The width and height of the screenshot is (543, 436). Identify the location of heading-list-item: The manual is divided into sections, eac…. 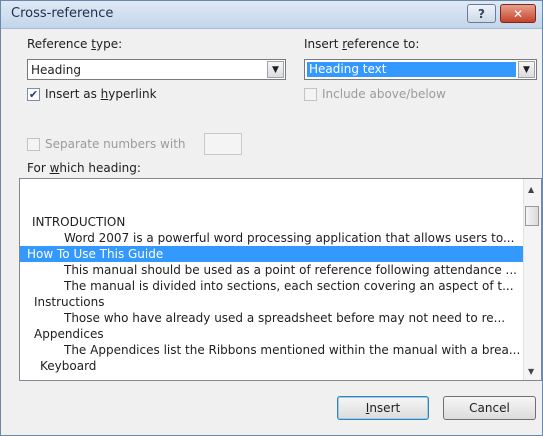
(271, 286).